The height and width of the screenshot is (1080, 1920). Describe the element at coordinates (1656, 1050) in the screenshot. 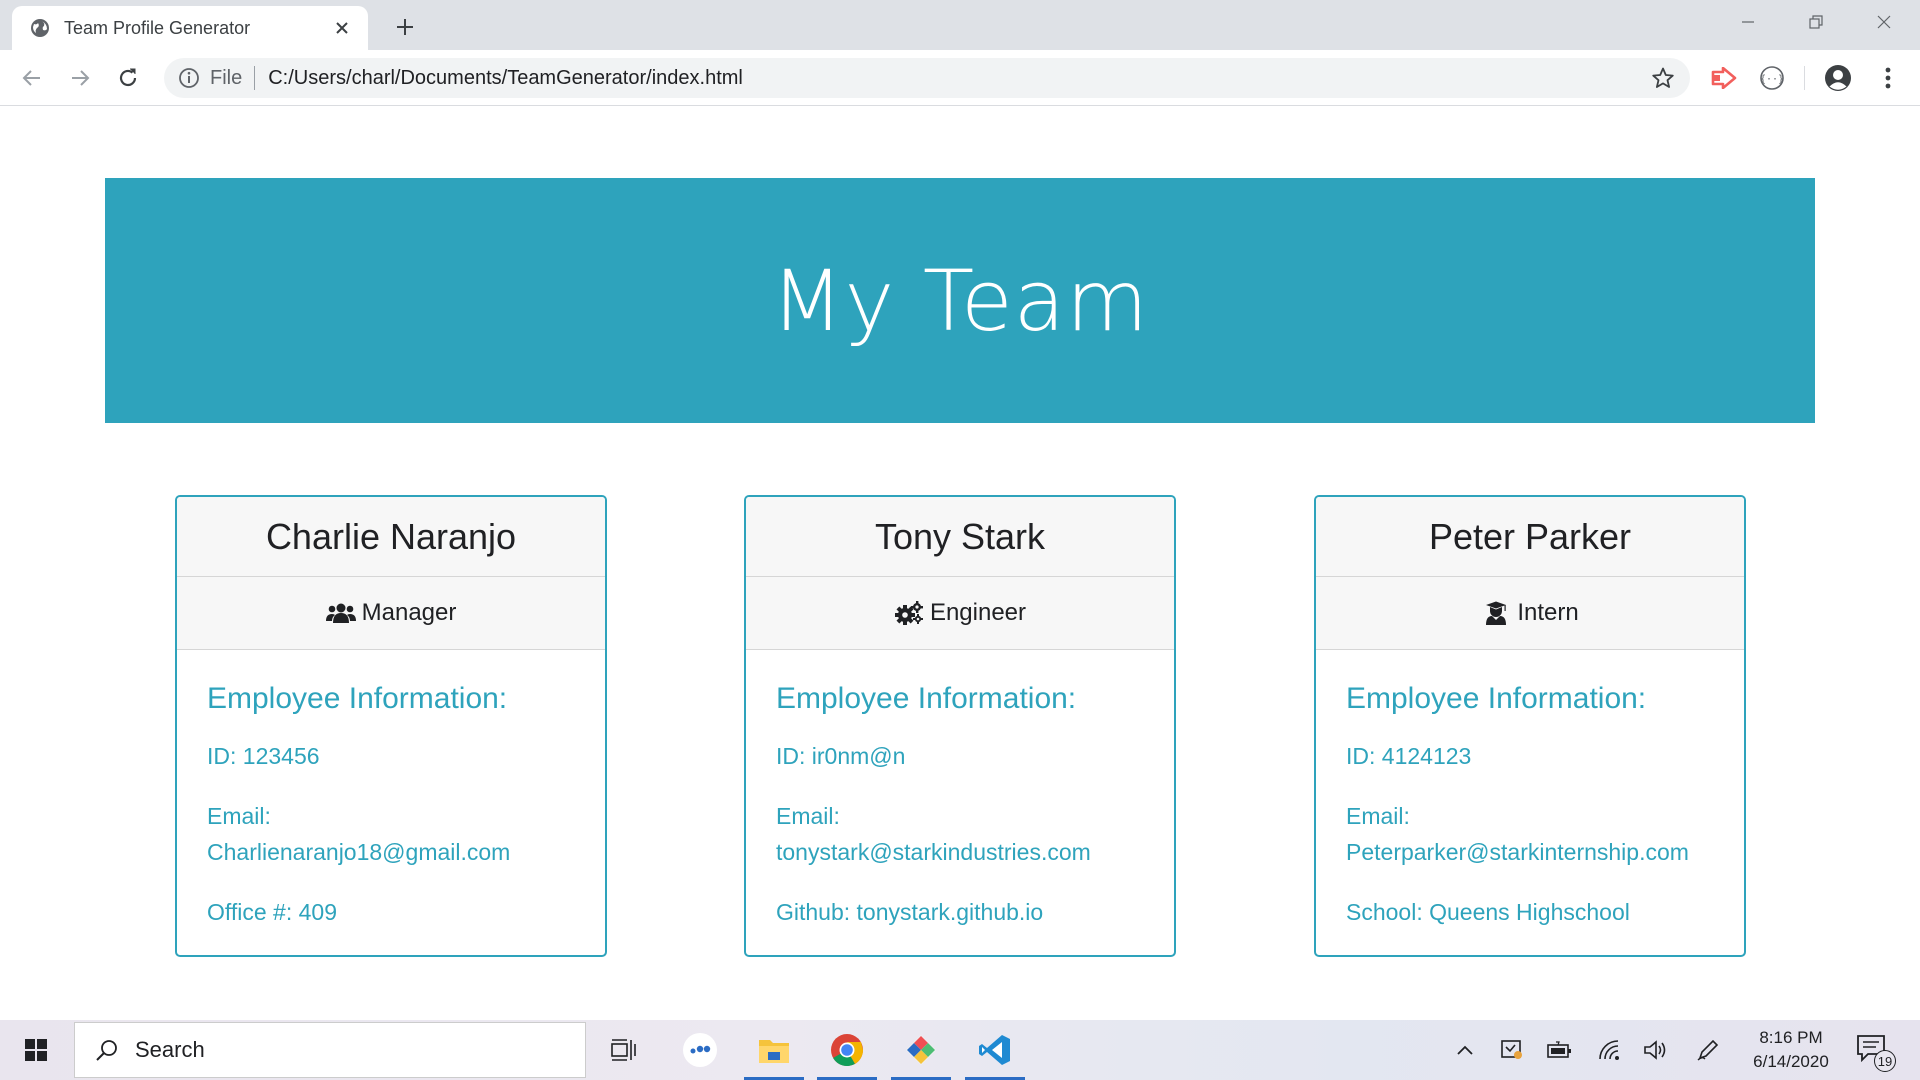

I see `volume-icon` at that location.